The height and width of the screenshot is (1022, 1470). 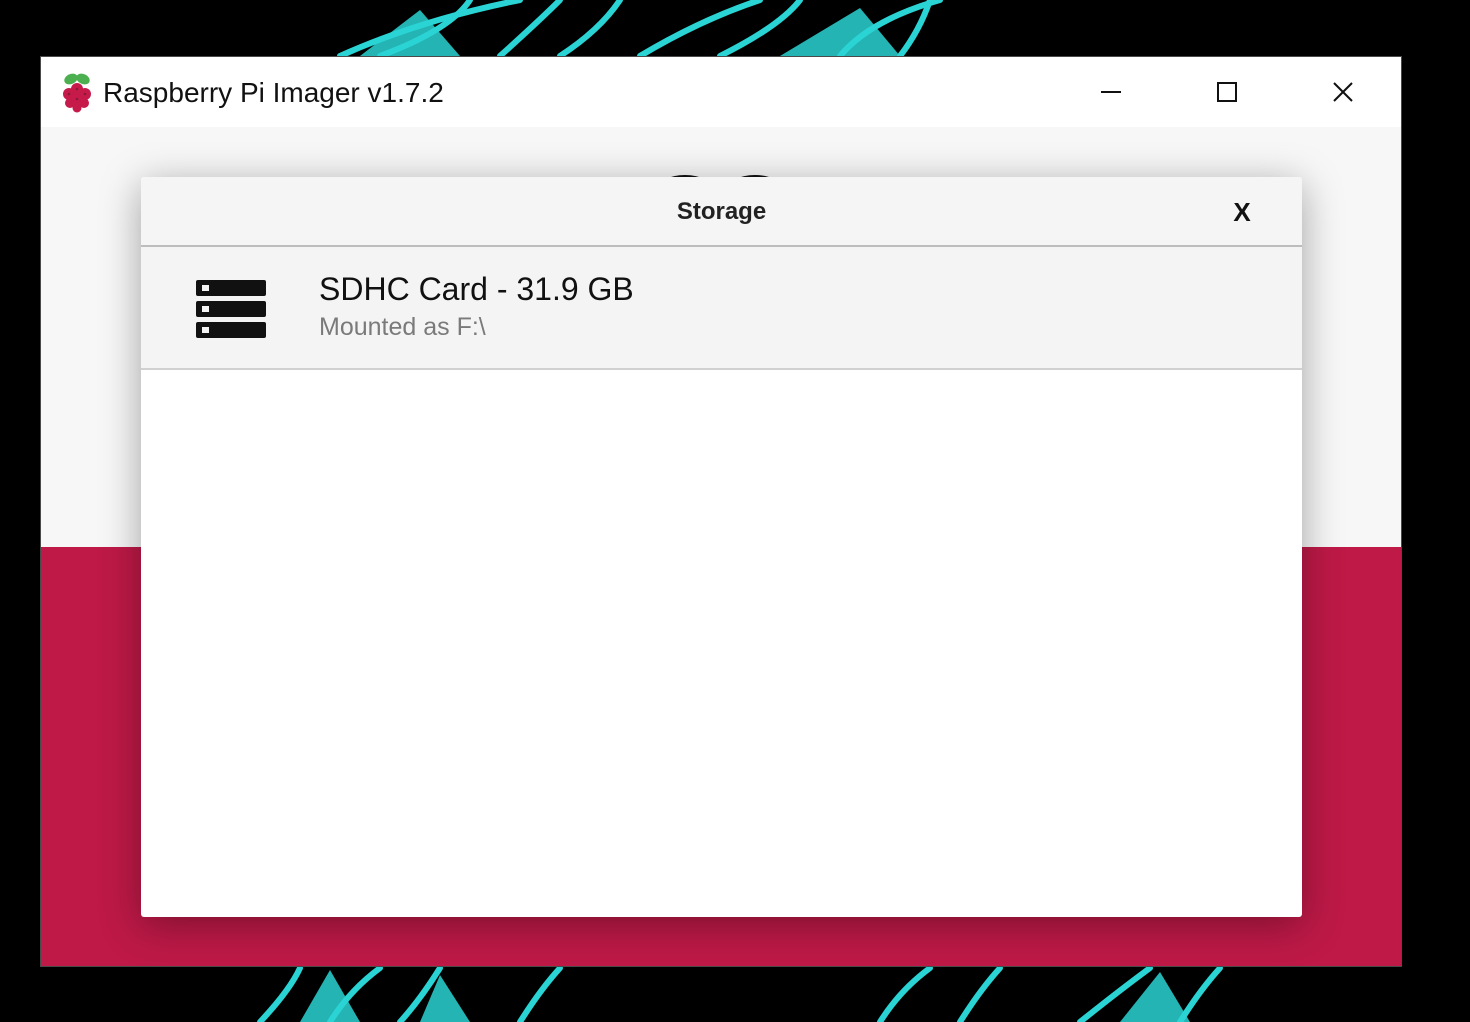 I want to click on close-icon, so click(x=1343, y=92).